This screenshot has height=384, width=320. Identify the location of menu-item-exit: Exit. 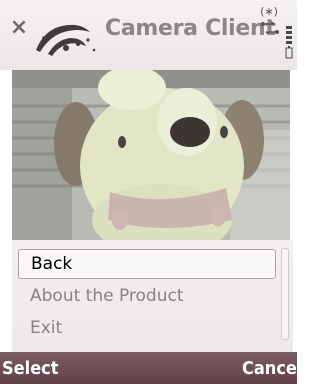
(147, 328).